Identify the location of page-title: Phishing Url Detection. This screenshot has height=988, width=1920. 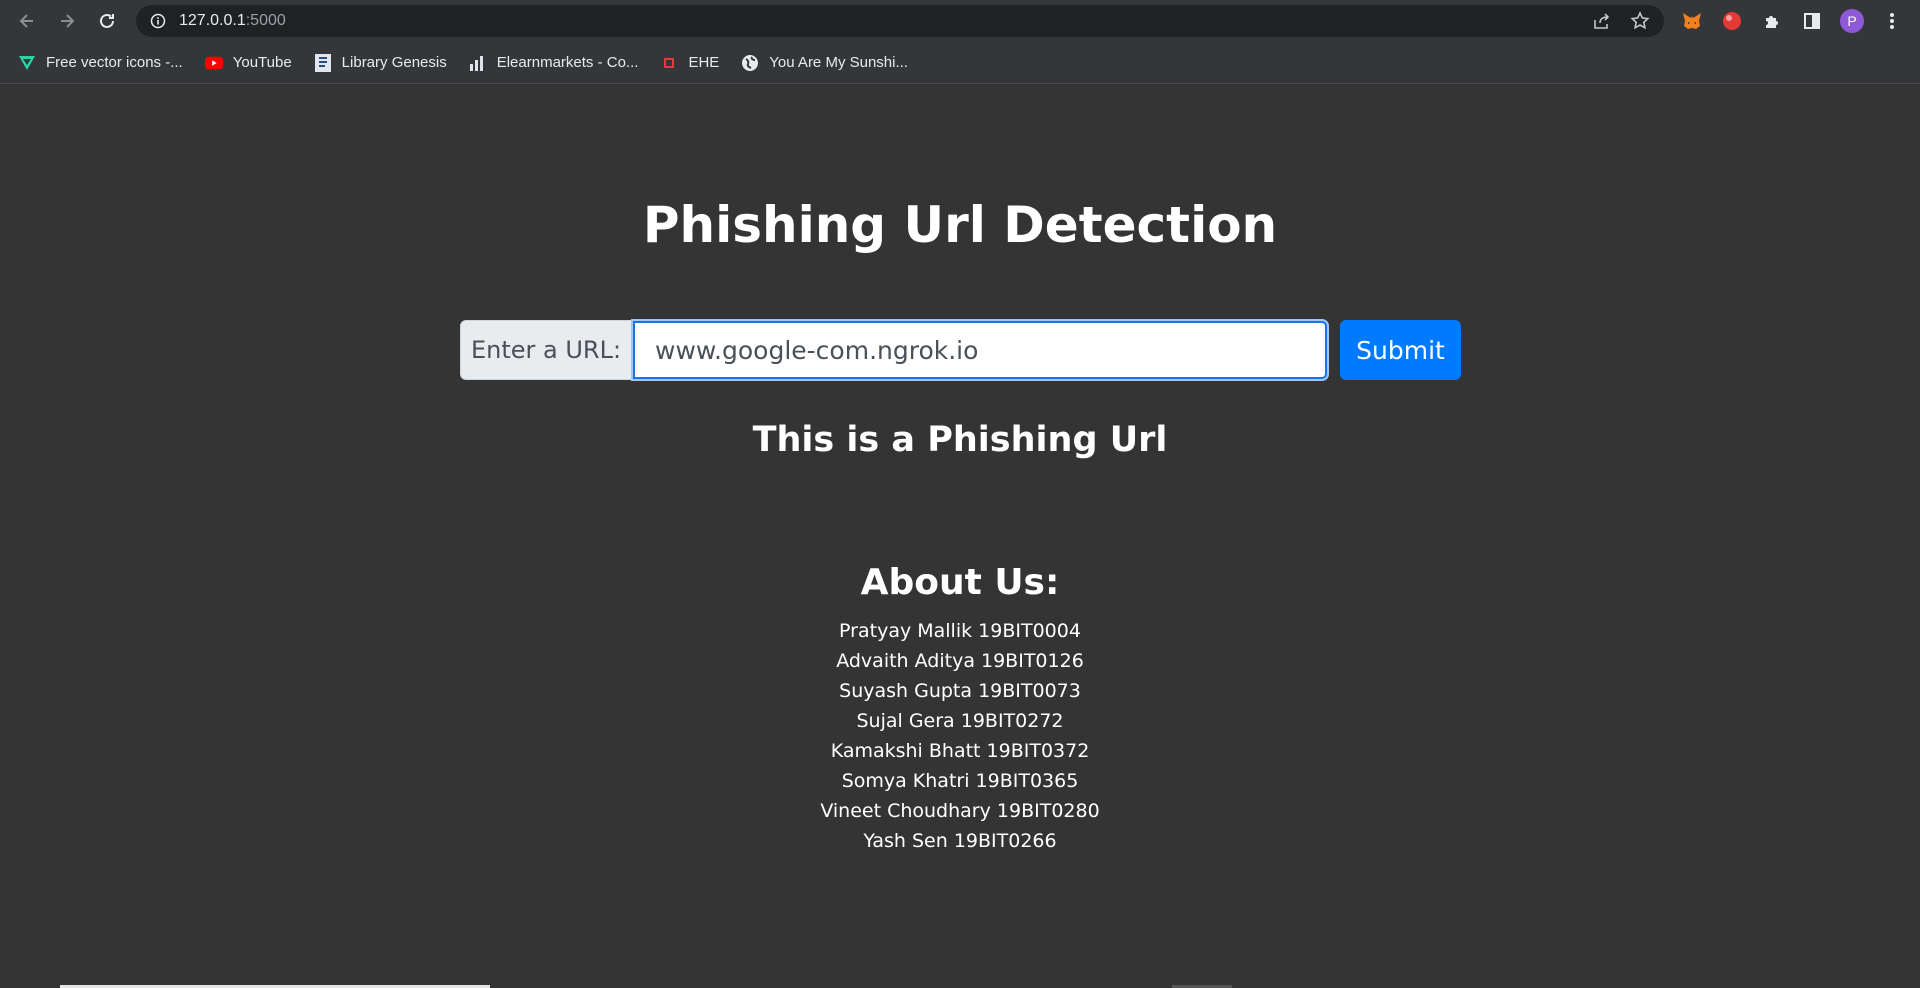
(960, 225).